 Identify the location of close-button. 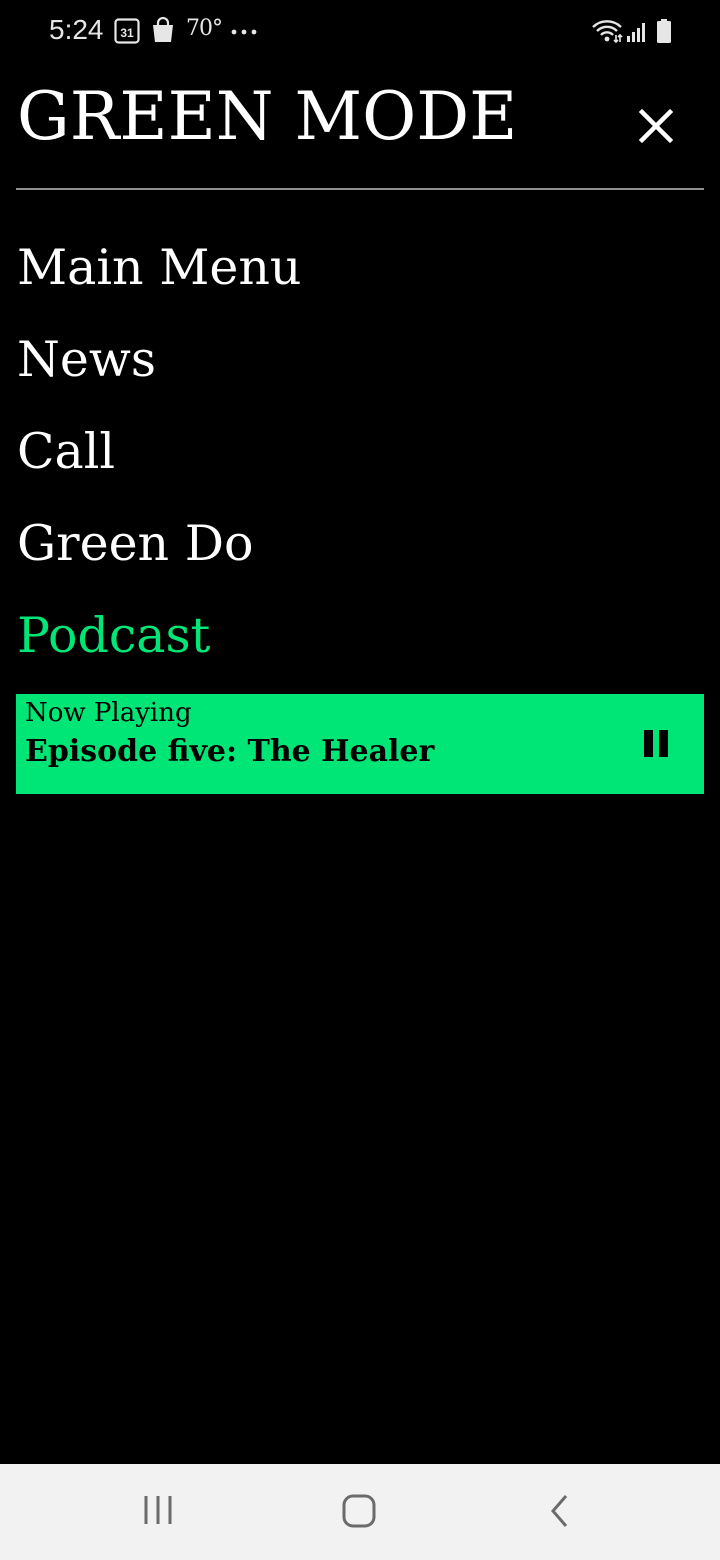
(656, 126).